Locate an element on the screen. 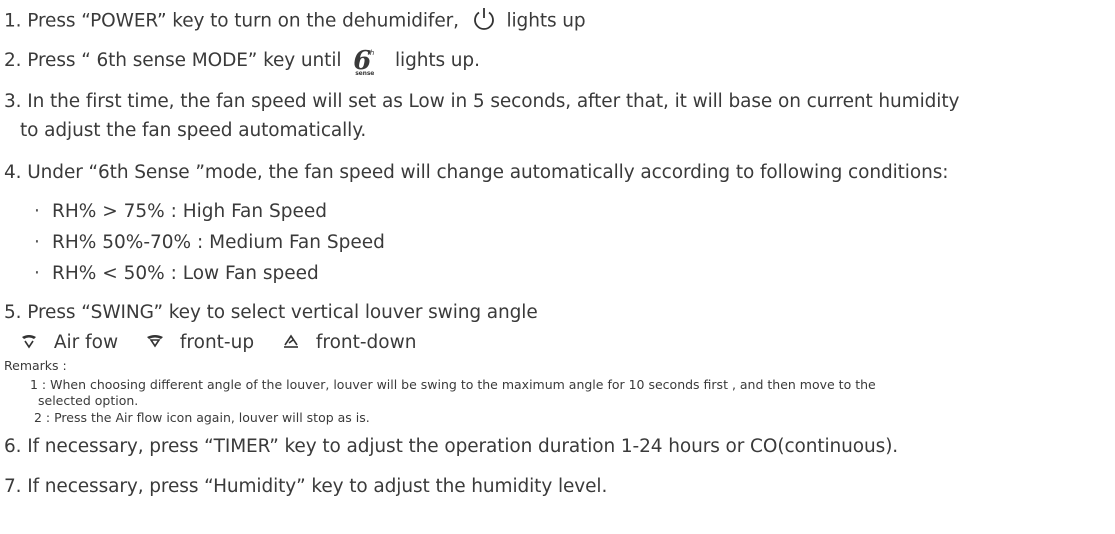 The image size is (1115, 534). sixth-sense-sup: th is located at coordinates (371, 53).